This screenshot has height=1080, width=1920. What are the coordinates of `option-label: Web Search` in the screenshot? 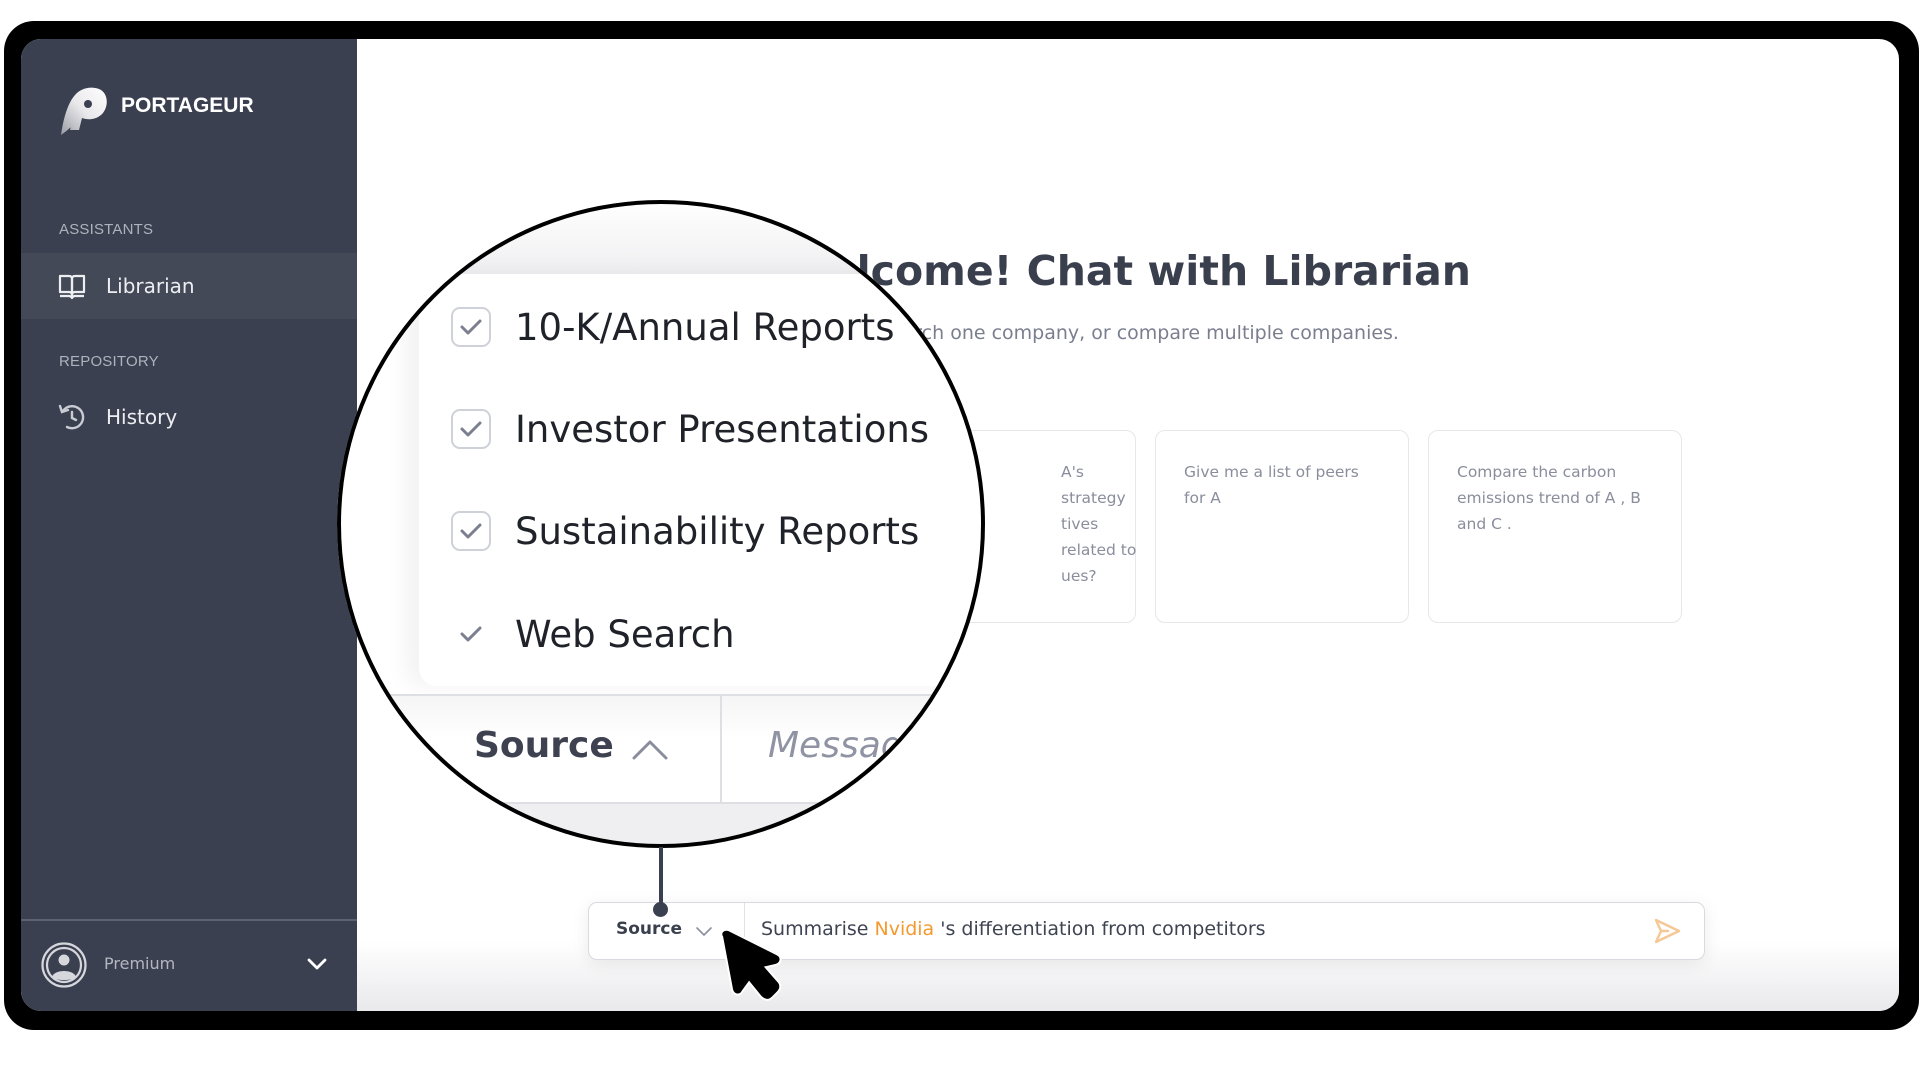 It's located at (625, 634).